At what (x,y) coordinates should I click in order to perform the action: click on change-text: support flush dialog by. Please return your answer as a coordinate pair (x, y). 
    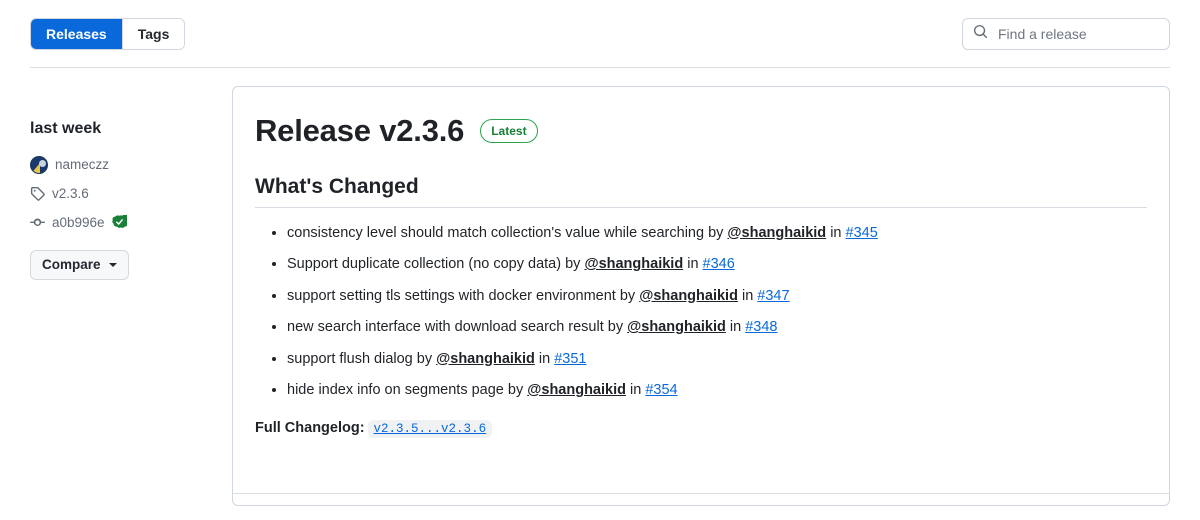
    Looking at the image, I should click on (362, 358).